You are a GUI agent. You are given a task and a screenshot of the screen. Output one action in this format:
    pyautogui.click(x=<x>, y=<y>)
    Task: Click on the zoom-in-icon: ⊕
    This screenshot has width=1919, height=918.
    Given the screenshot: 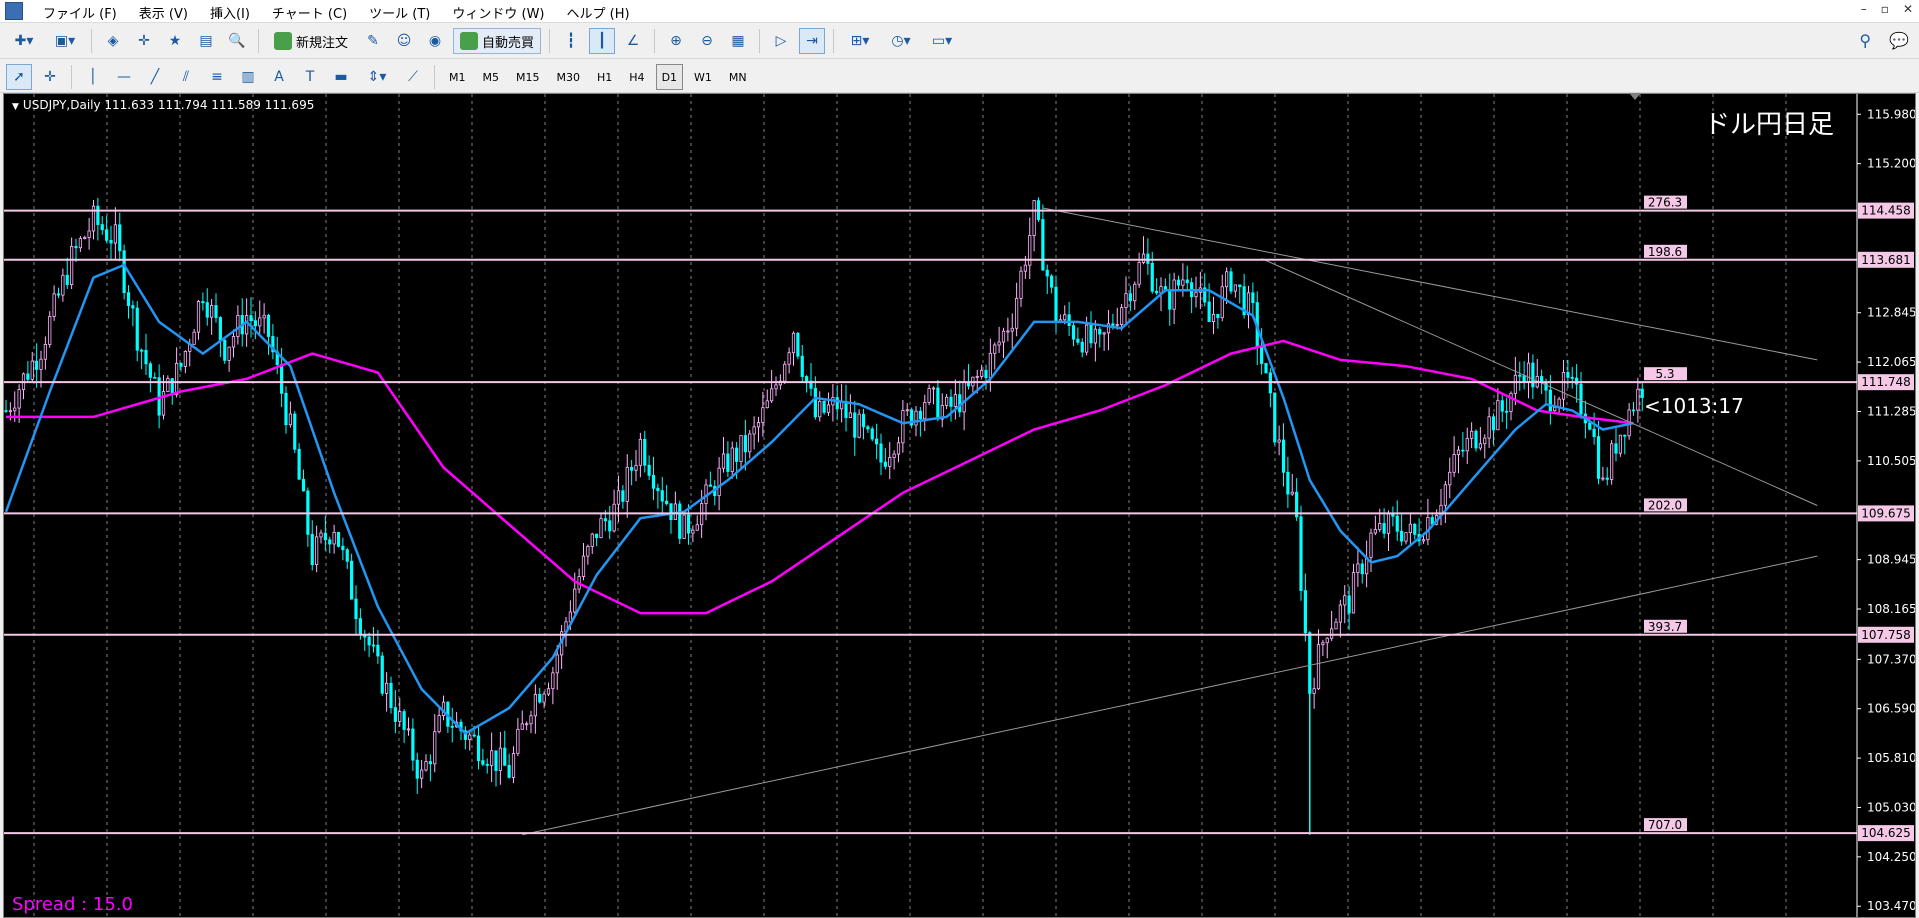 What is the action you would take?
    pyautogui.click(x=676, y=41)
    